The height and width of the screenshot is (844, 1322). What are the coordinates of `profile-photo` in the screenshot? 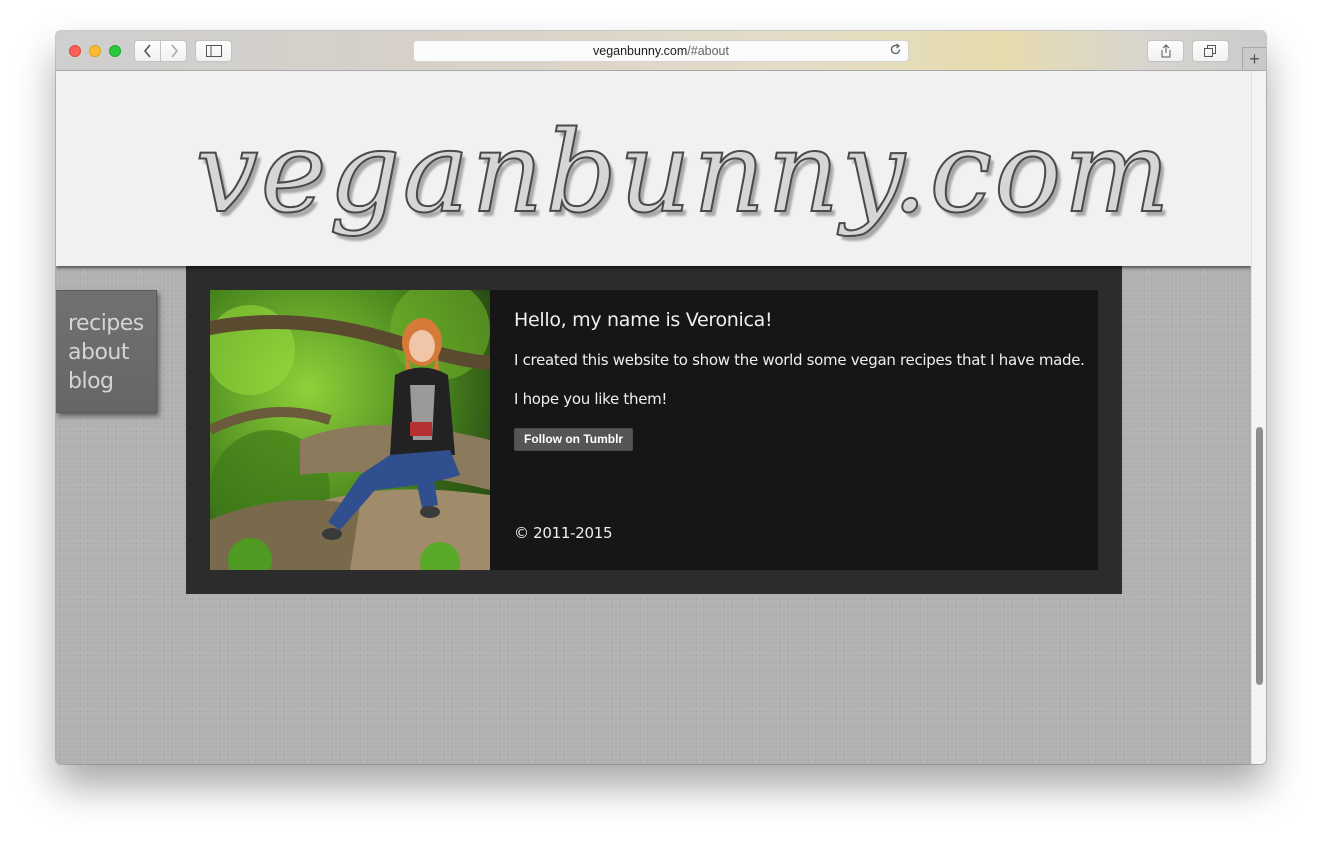 It's located at (350, 430).